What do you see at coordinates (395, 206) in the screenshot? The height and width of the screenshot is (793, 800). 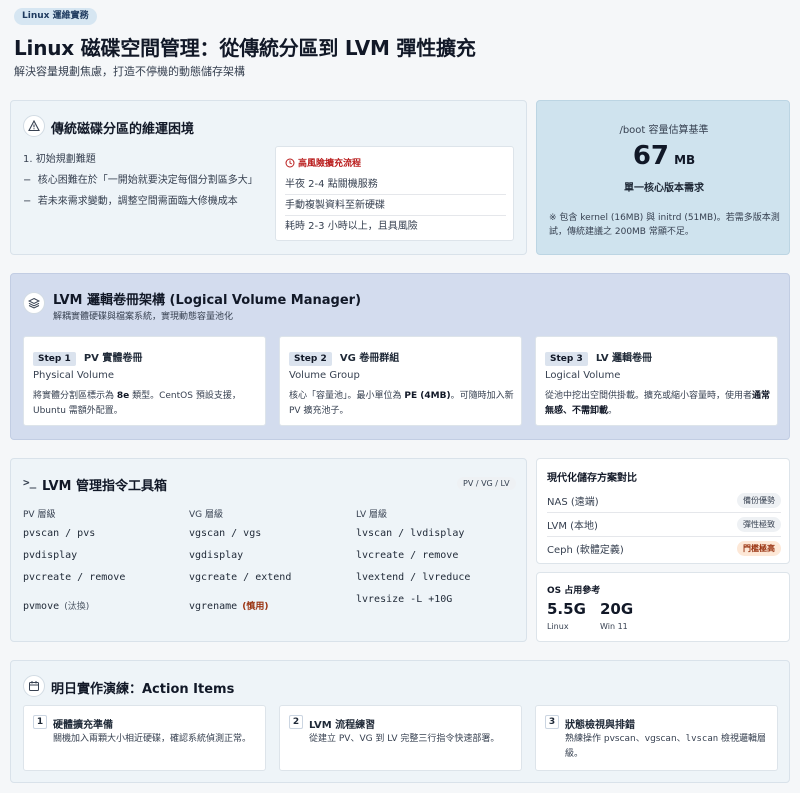 I see `risk-item-2: 手動複製資料至新硬碟` at bounding box center [395, 206].